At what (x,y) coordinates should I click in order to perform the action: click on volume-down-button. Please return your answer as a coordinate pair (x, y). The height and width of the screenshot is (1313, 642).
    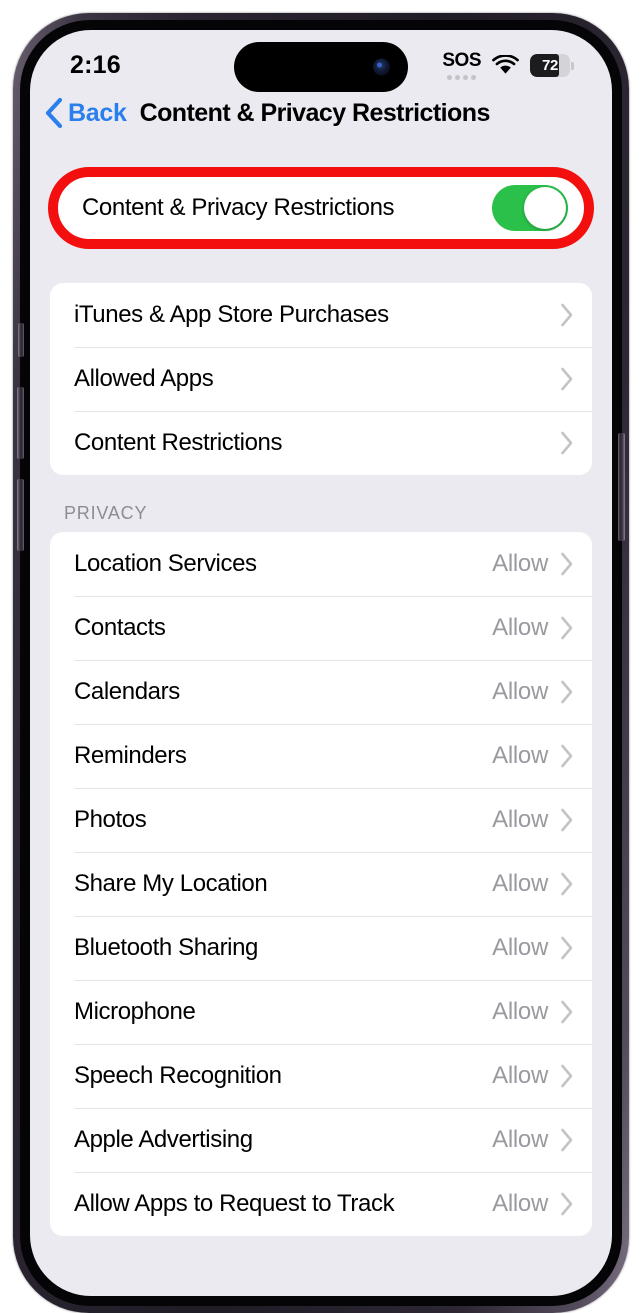
    Looking at the image, I should click on (20, 515).